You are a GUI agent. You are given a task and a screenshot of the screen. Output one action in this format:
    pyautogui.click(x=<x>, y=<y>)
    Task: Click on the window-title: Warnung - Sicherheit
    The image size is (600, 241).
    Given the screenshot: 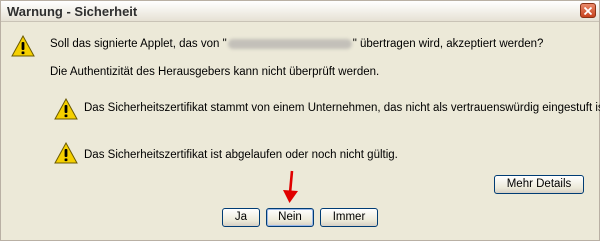 What is the action you would take?
    pyautogui.click(x=72, y=11)
    